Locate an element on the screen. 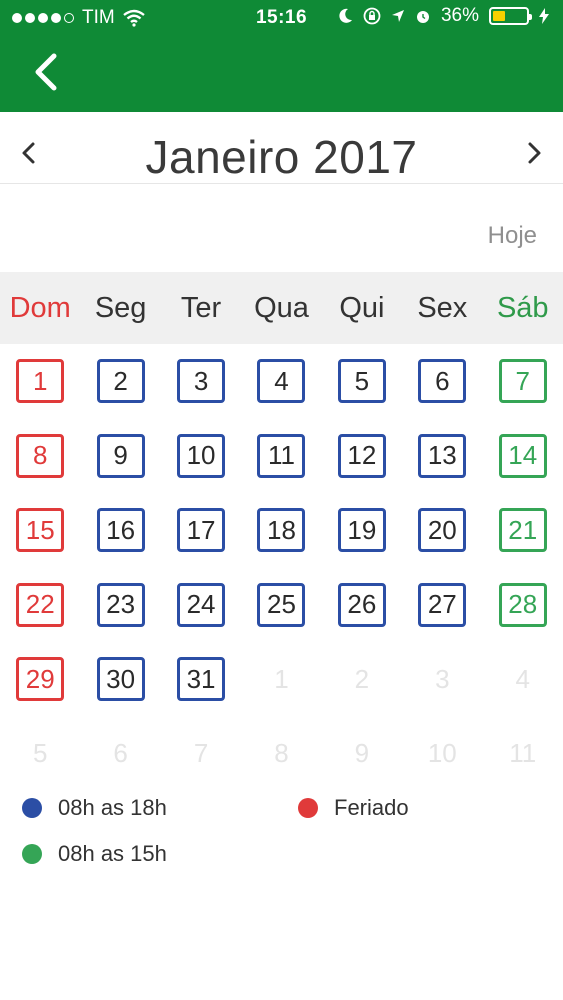 This screenshot has height=1000, width=563. calendar-day: 27 is located at coordinates (442, 604).